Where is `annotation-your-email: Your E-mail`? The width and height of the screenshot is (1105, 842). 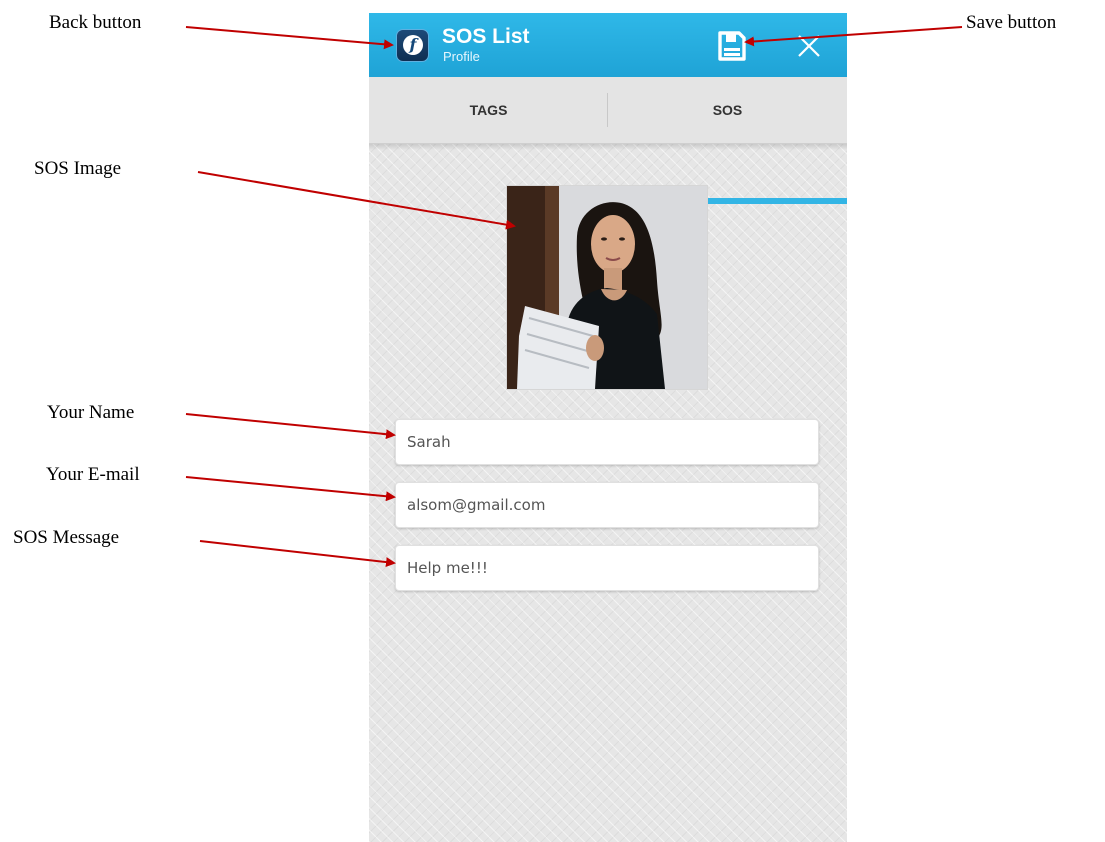 annotation-your-email: Your E-mail is located at coordinates (93, 474).